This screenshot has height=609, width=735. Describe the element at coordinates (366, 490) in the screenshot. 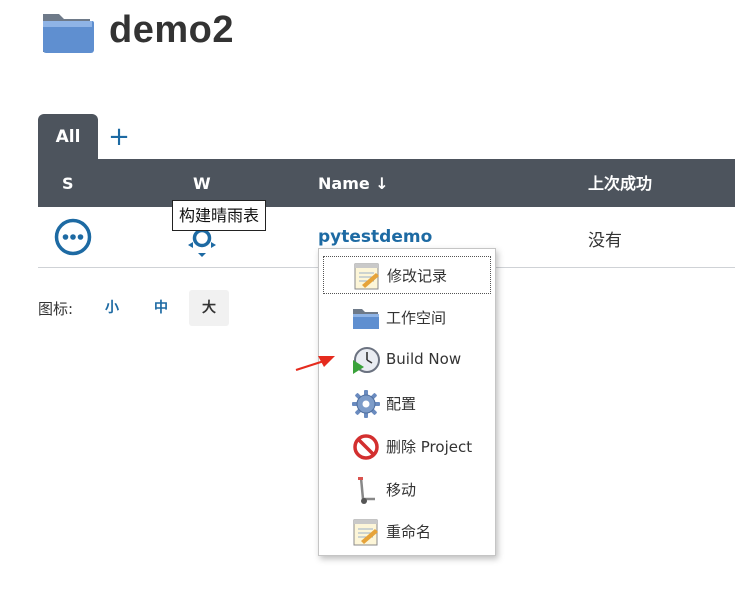

I see `hand-truck-icon` at that location.